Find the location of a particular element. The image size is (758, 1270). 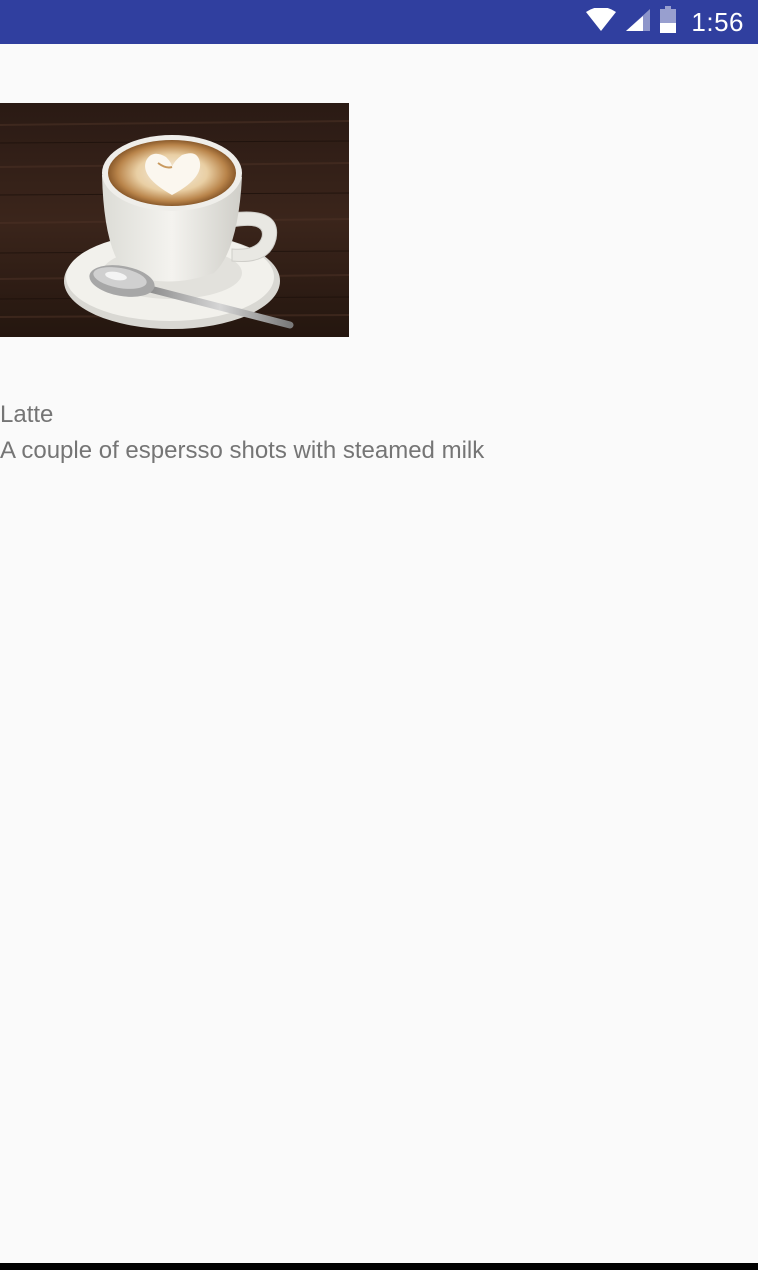

latte-photo is located at coordinates (174, 220).